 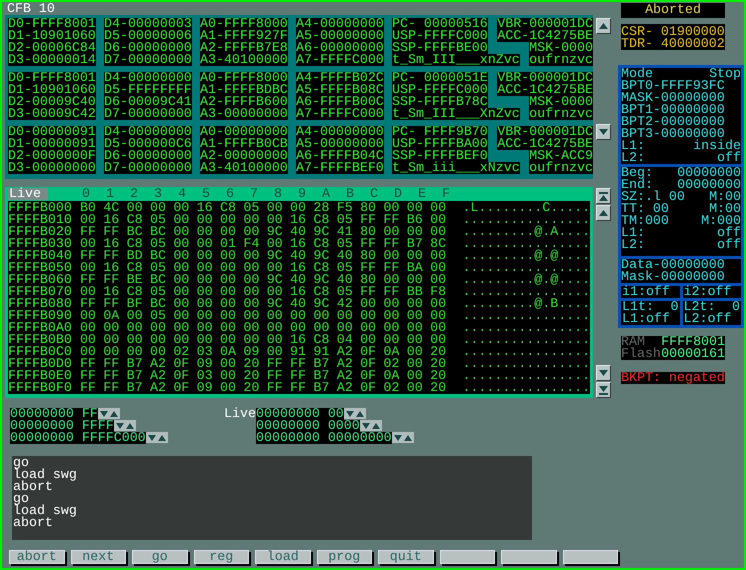 I want to click on command-button: quit, so click(x=406, y=557).